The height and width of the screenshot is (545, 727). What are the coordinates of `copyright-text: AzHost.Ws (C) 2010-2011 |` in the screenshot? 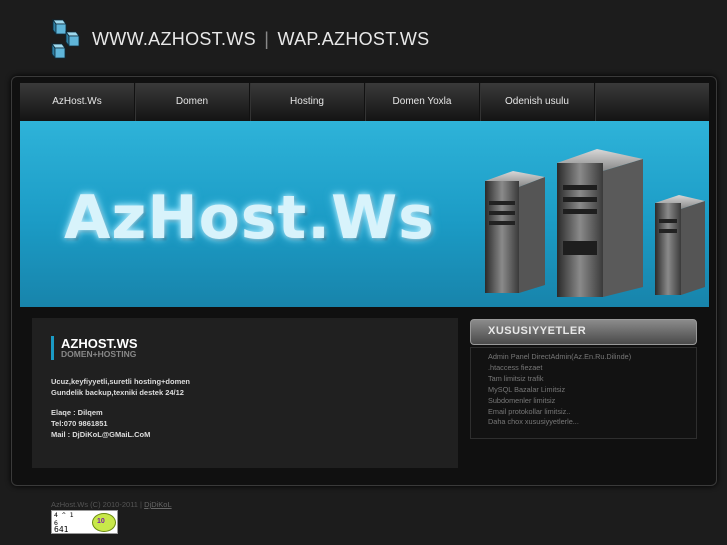 It's located at (97, 504).